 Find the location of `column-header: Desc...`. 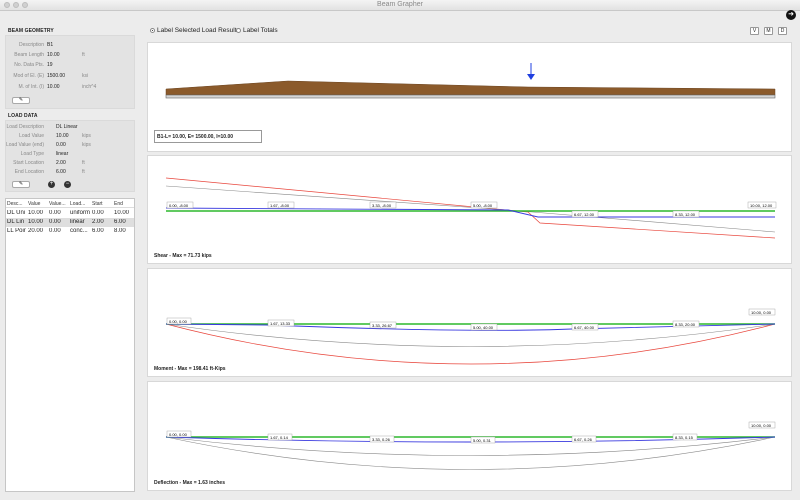

column-header: Desc... is located at coordinates (15, 204).